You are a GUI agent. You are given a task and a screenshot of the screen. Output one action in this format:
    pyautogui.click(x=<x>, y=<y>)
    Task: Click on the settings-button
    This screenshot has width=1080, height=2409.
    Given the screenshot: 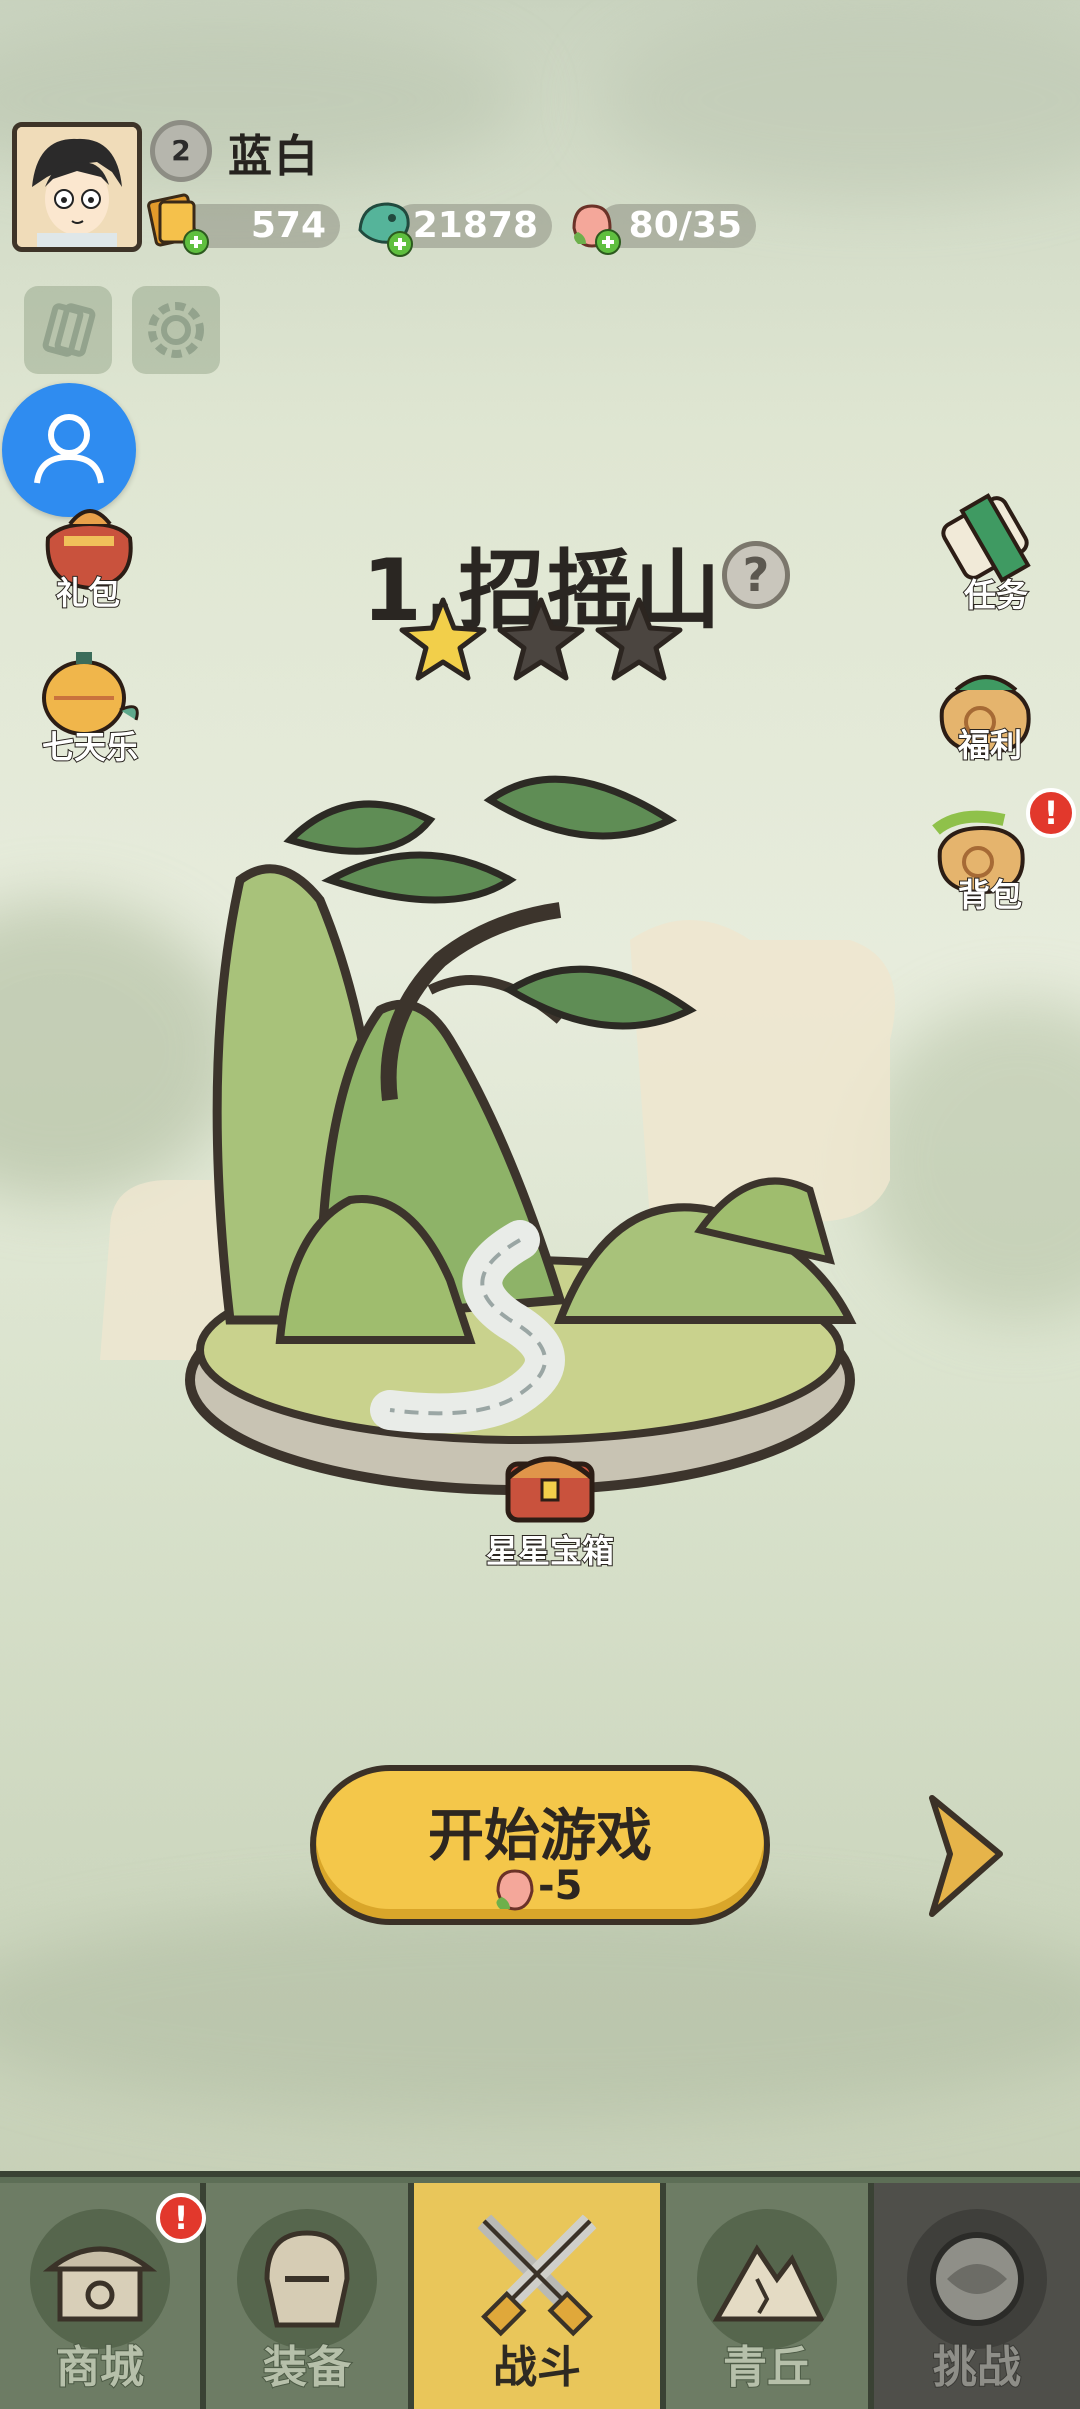 What is the action you would take?
    pyautogui.click(x=176, y=330)
    